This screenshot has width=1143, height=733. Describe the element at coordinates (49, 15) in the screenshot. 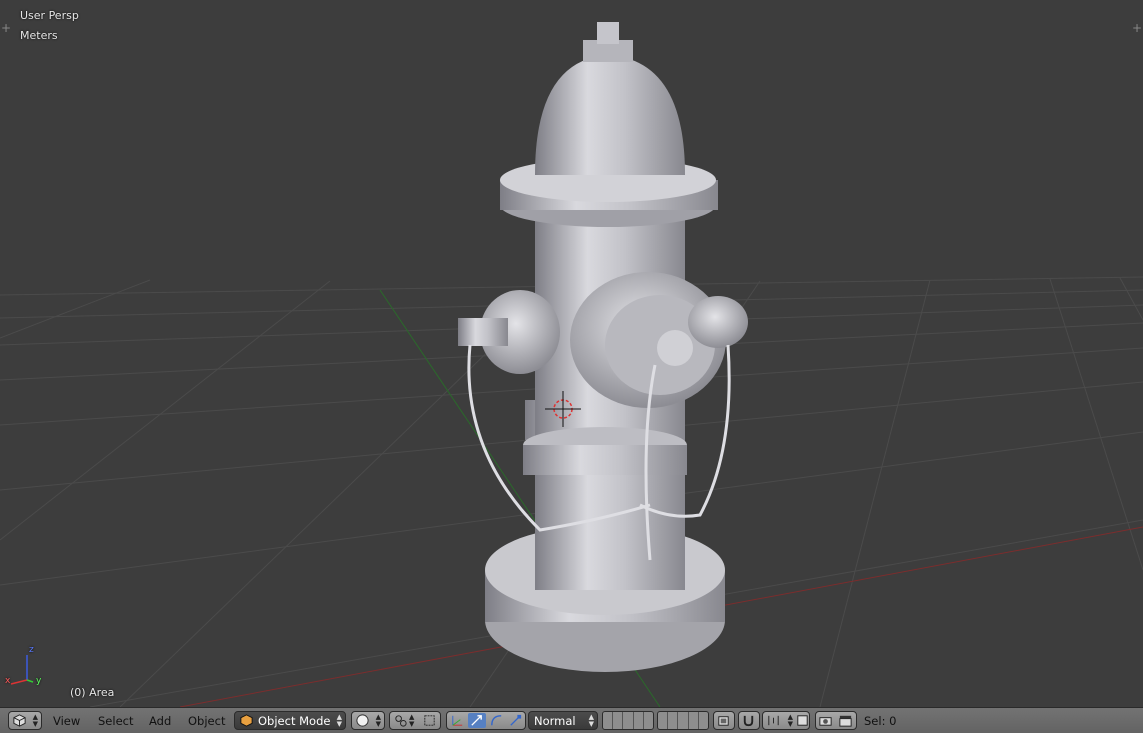

I see `view-name-label: User Persp` at that location.